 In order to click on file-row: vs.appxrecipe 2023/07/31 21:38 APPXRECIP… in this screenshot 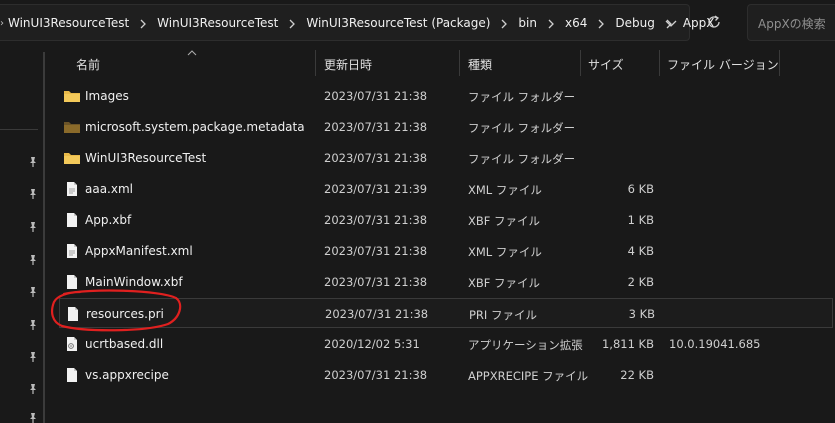, I will do `click(446, 375)`.